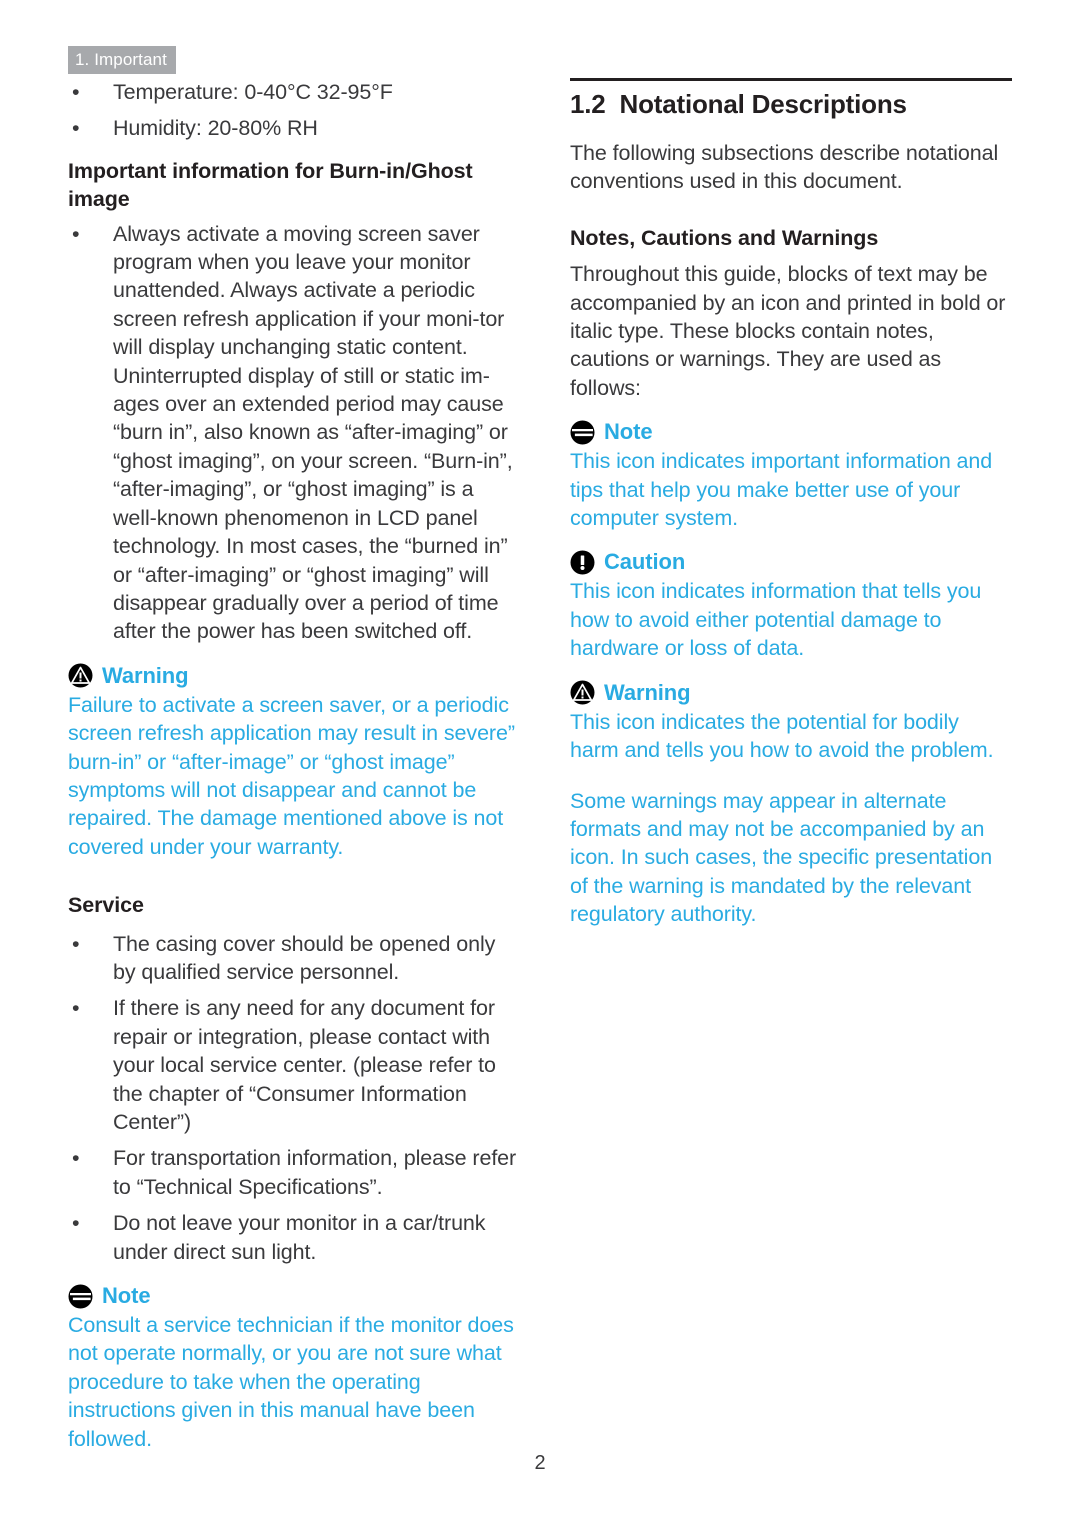  Describe the element at coordinates (122, 60) in the screenshot. I see `chapter-tab: 1. Important` at that location.